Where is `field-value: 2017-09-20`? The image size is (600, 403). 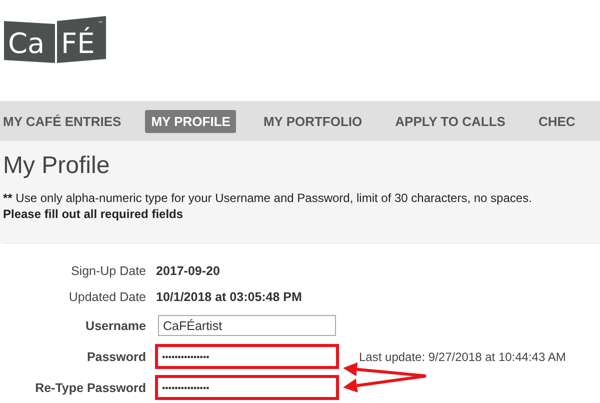 field-value: 2017-09-20 is located at coordinates (188, 271).